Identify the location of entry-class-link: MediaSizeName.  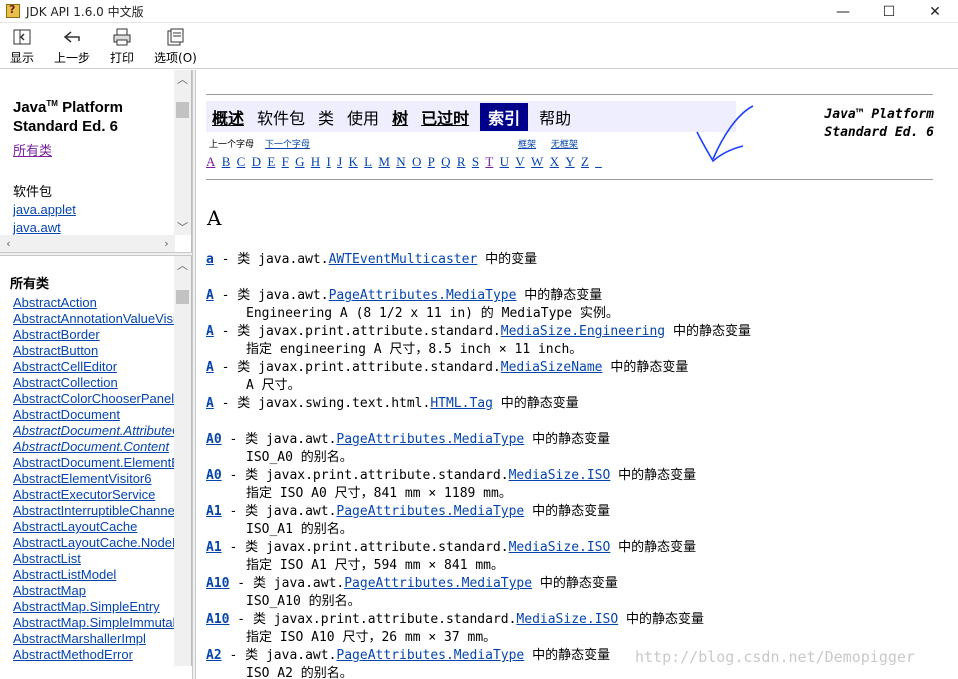
(552, 367).